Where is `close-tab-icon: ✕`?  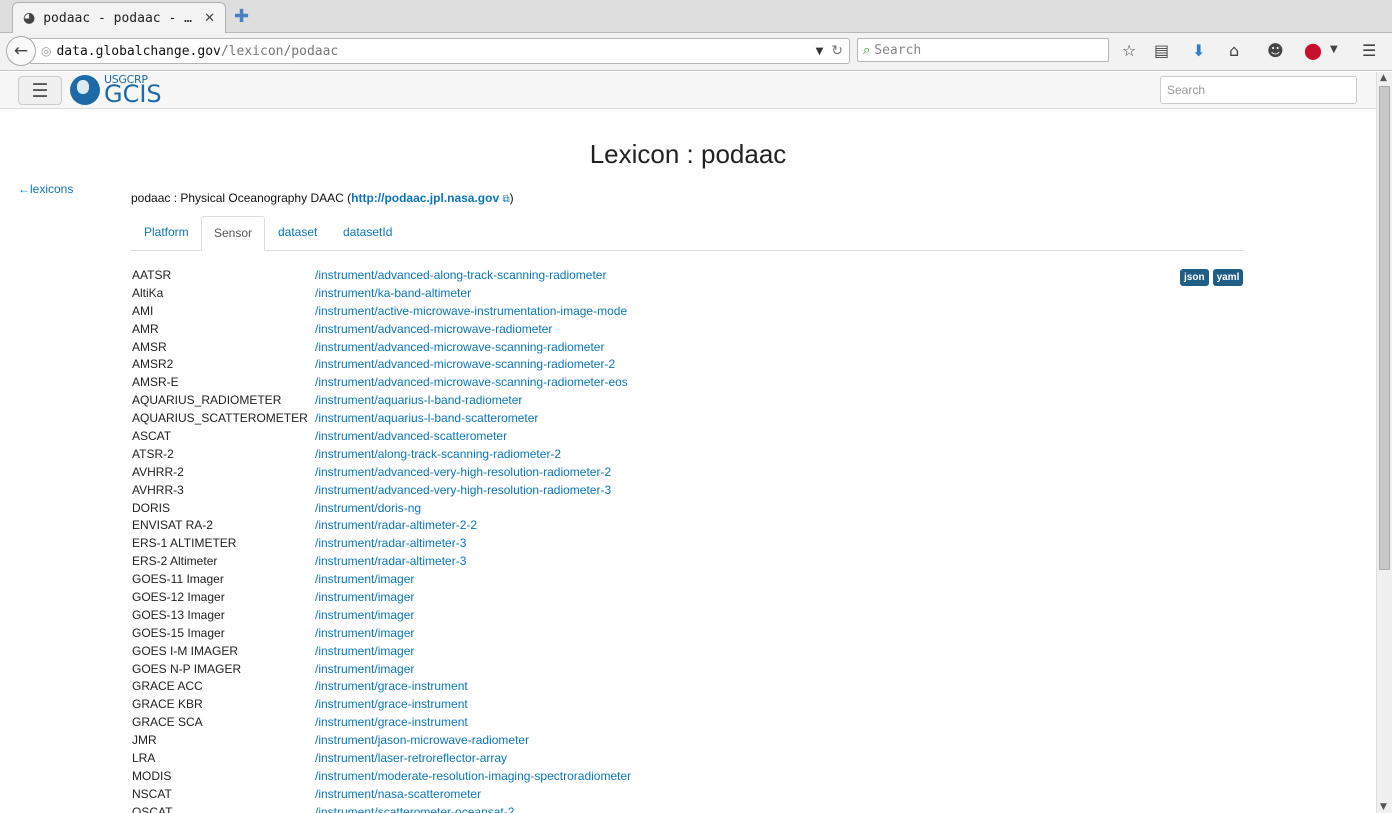 close-tab-icon: ✕ is located at coordinates (209, 18).